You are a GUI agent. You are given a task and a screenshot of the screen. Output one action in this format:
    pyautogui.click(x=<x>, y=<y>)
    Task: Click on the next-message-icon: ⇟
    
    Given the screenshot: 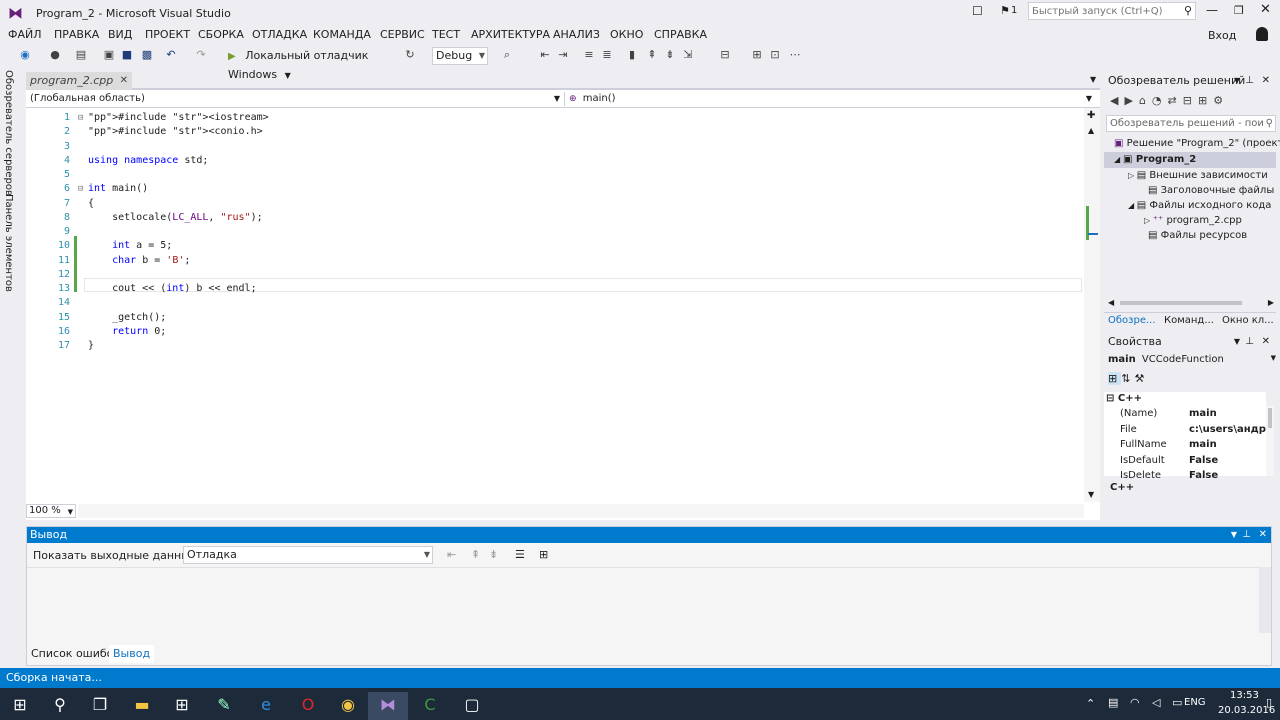 What is the action you would take?
    pyautogui.click(x=493, y=554)
    